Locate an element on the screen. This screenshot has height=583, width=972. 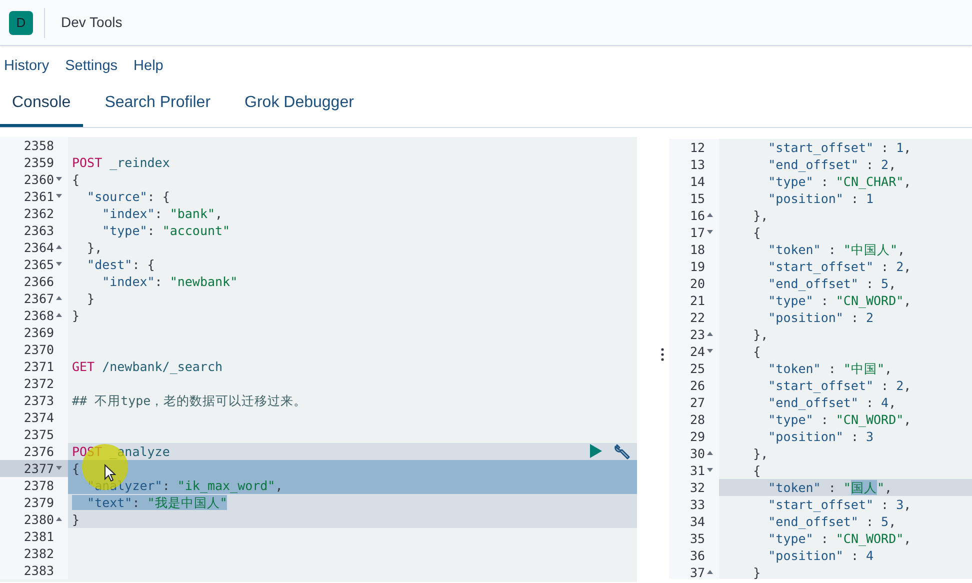
line-number: 13 is located at coordinates (697, 164).